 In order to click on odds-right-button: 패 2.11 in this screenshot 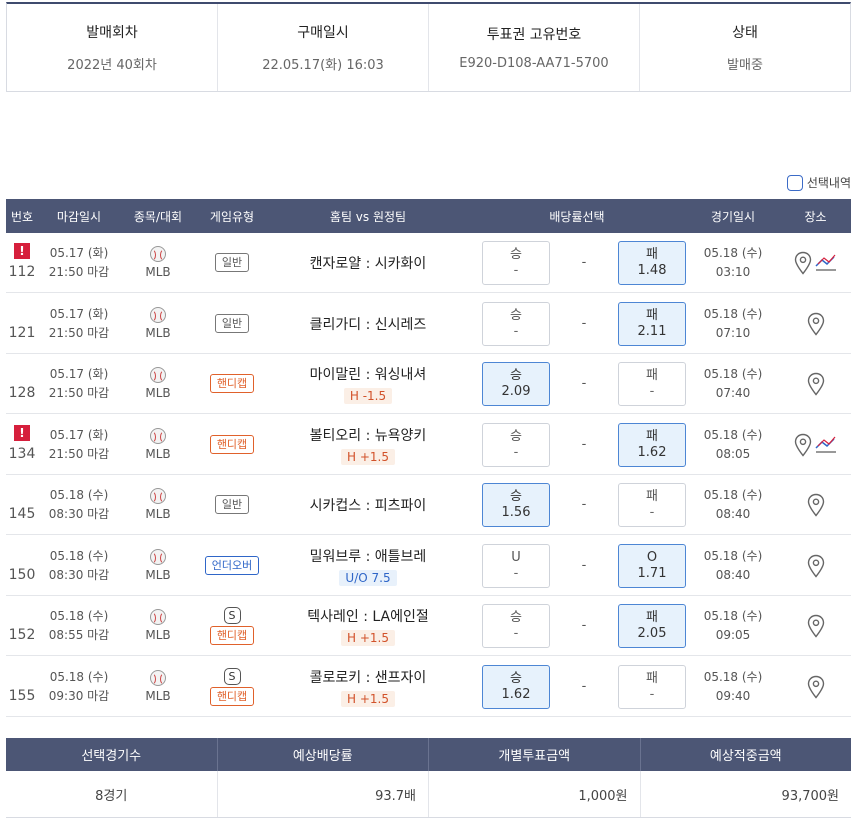, I will do `click(652, 323)`.